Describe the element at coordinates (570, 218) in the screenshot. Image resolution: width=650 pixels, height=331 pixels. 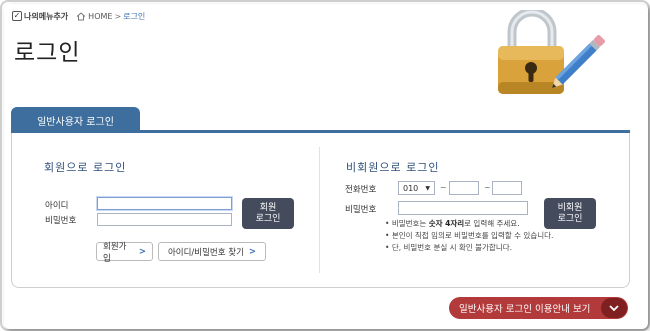
I see `guest-login-button-line2: 로그인` at that location.